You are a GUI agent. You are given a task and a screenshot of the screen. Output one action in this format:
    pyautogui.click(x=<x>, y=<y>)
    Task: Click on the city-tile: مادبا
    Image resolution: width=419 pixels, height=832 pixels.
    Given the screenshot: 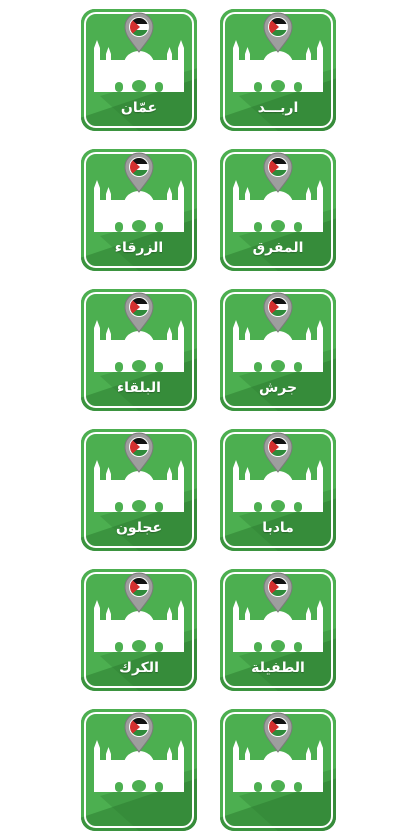 What is the action you would take?
    pyautogui.click(x=278, y=490)
    